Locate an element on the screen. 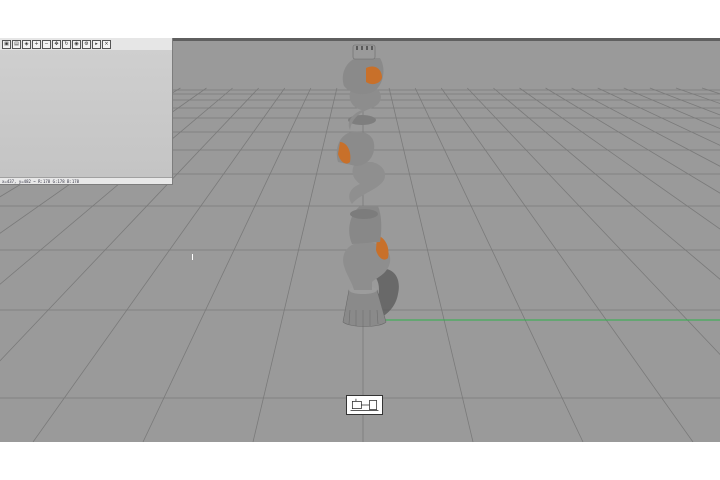 Image resolution: width=720 pixels, height=480 pixels. settings-icon: ⚙ is located at coordinates (86, 44).